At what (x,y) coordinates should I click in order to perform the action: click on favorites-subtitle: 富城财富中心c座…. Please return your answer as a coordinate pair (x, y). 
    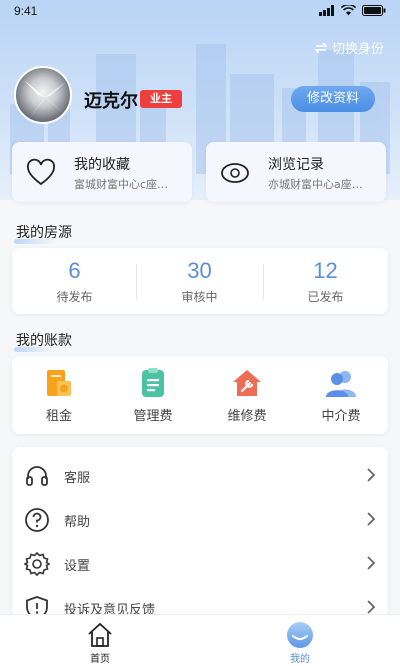
    Looking at the image, I should click on (121, 184).